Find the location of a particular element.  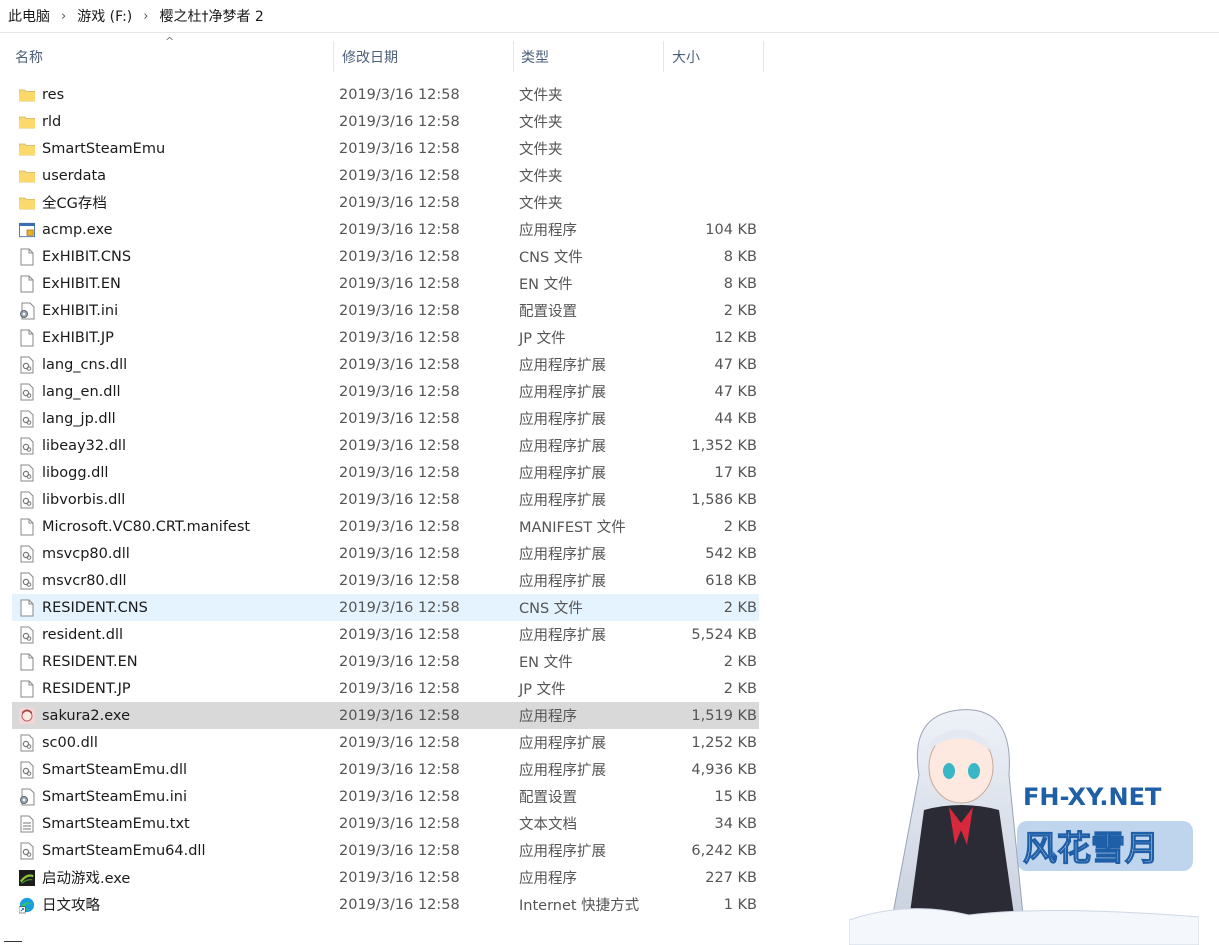

breadcrumb: 此电脑 › 游戏 (F:) › 樱之杜†净梦者 2 is located at coordinates (609, 16).